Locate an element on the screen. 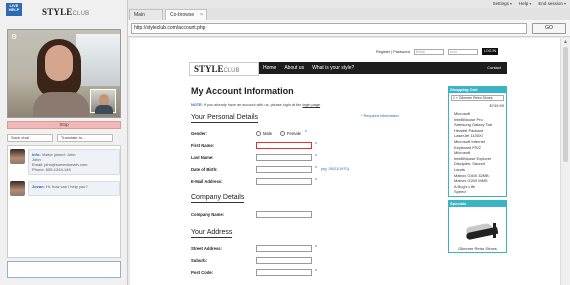 The width and height of the screenshot is (570, 285). address-heading: Your Address is located at coordinates (212, 233).